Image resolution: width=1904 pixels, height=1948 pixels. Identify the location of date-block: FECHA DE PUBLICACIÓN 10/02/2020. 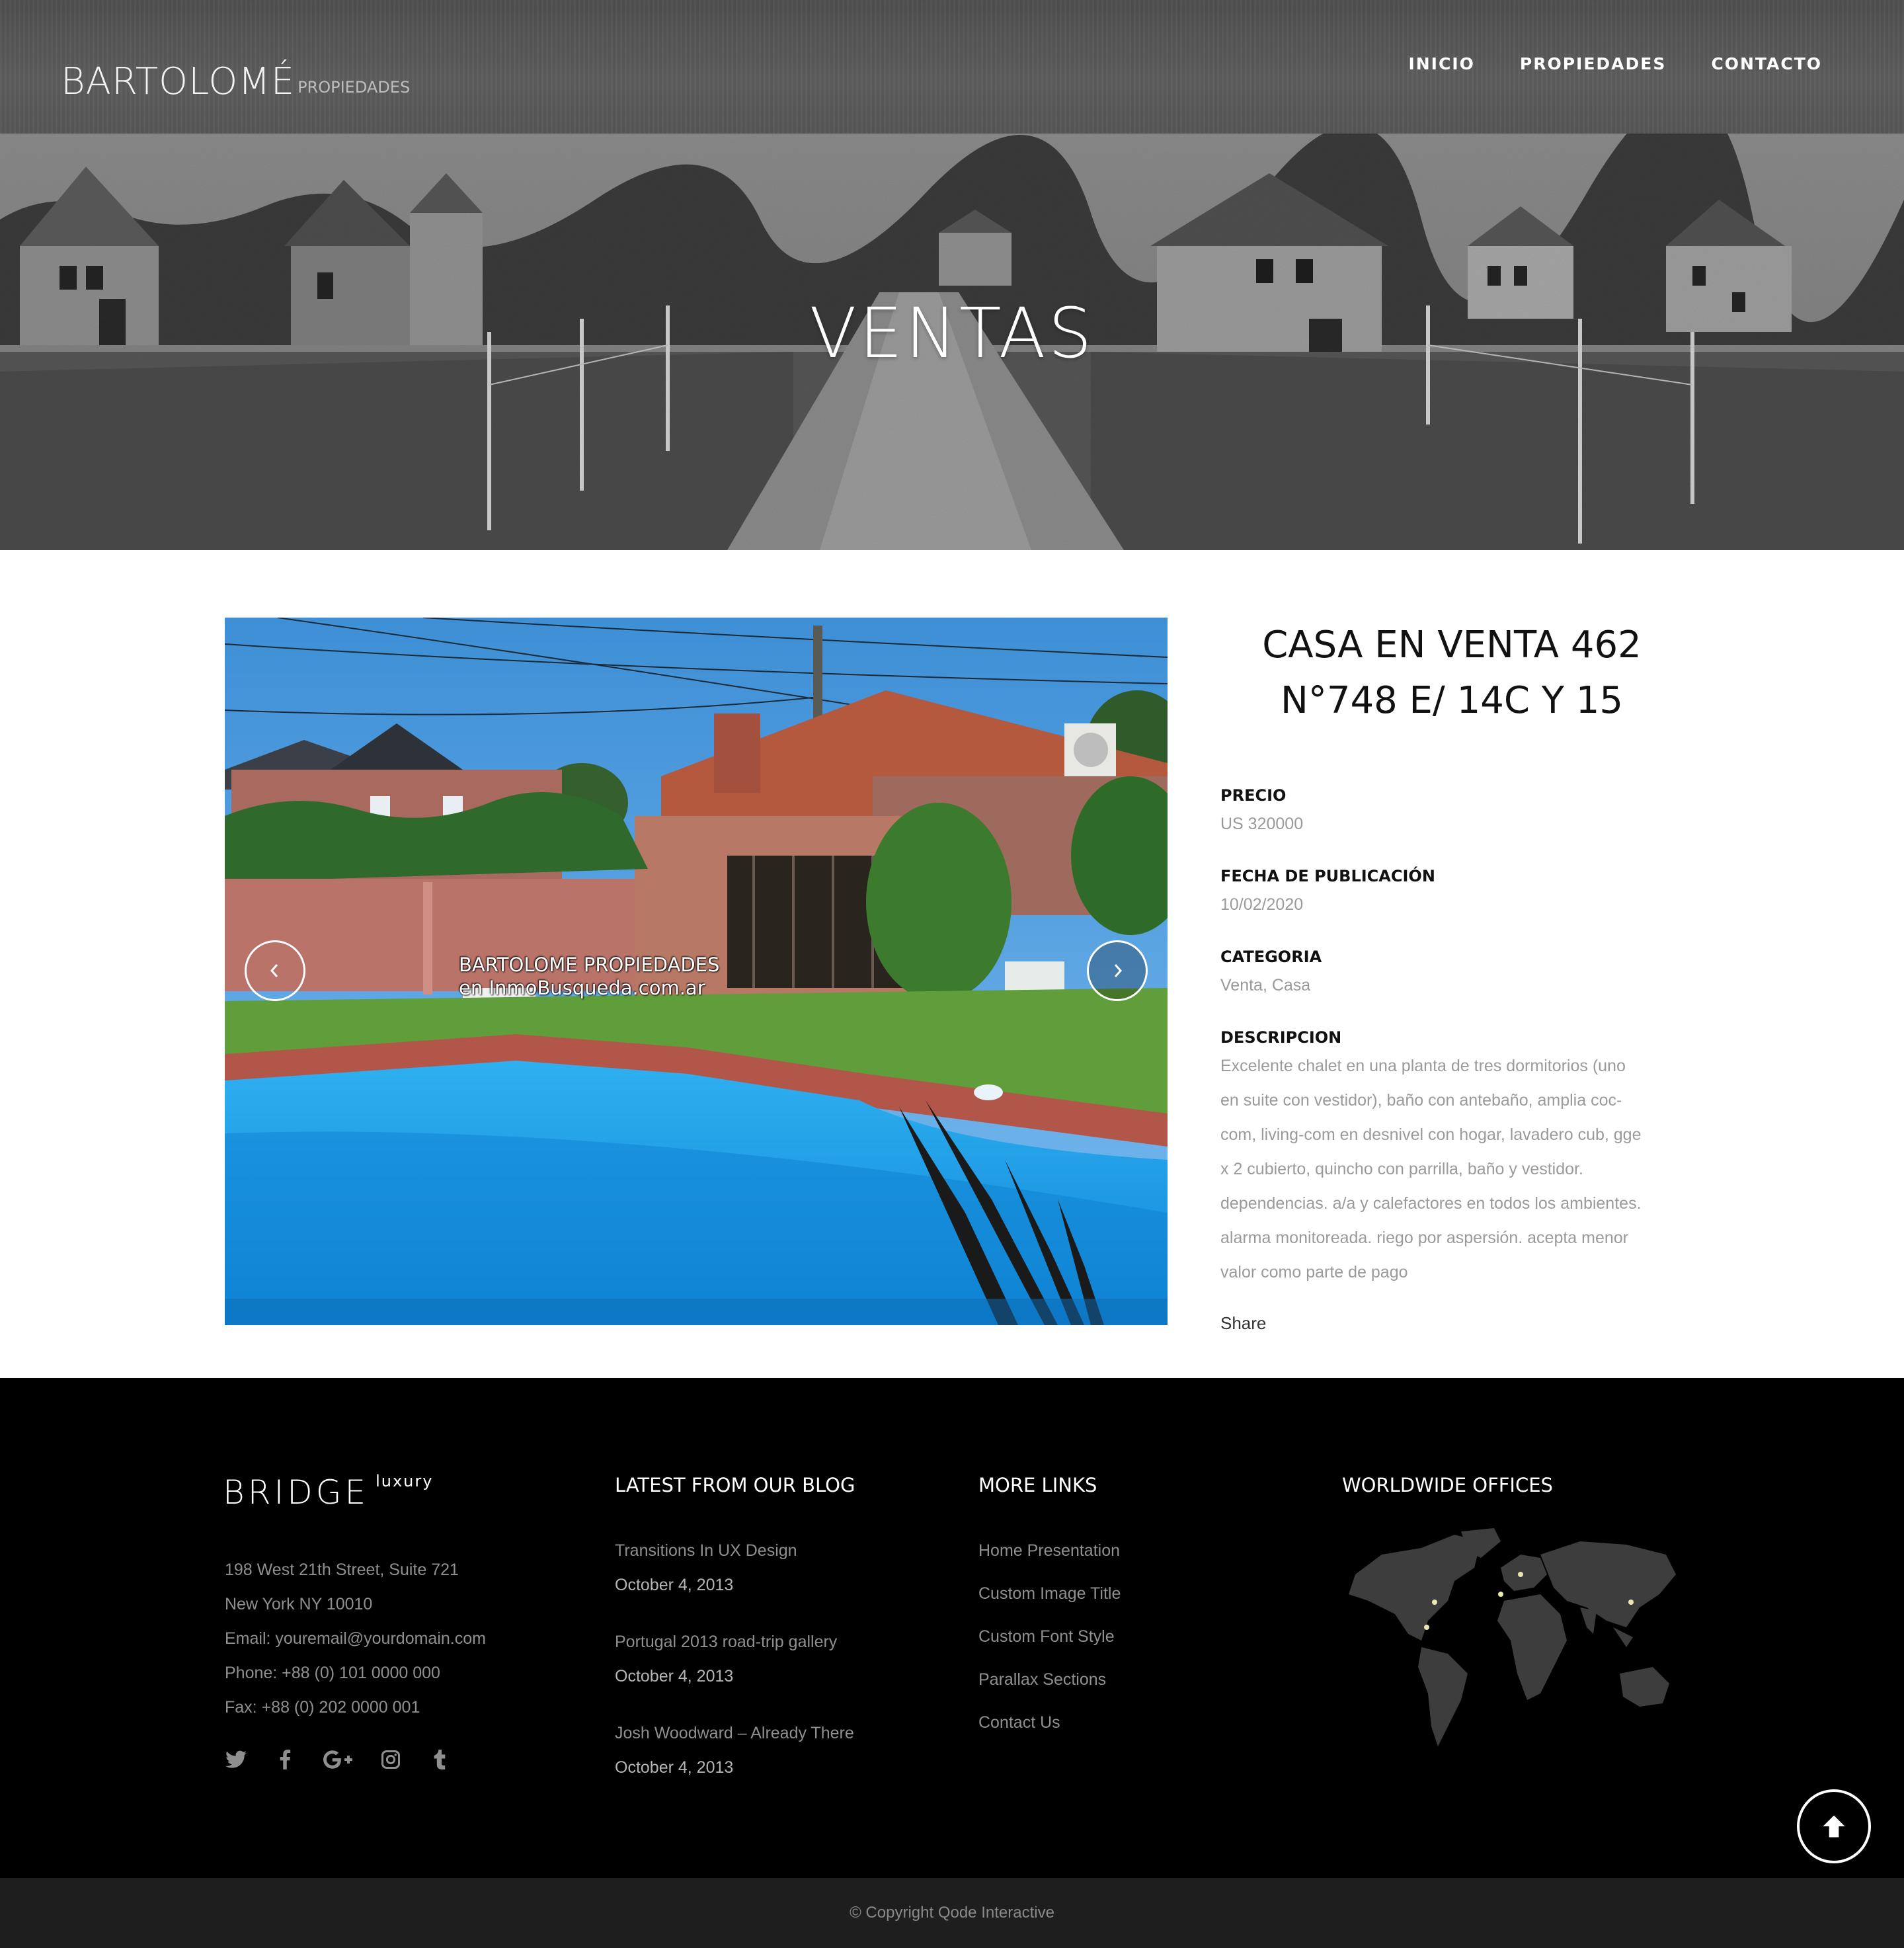
(1451, 894).